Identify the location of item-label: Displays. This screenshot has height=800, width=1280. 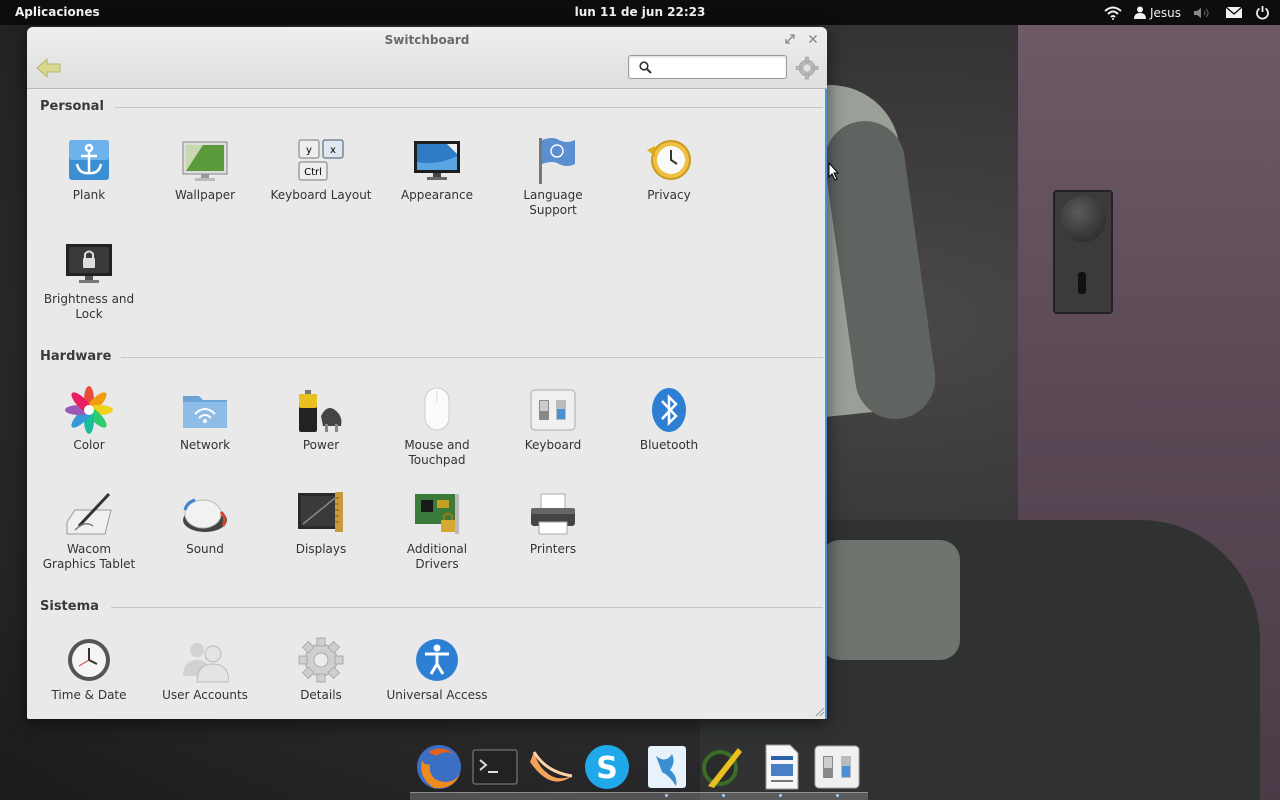
(321, 549).